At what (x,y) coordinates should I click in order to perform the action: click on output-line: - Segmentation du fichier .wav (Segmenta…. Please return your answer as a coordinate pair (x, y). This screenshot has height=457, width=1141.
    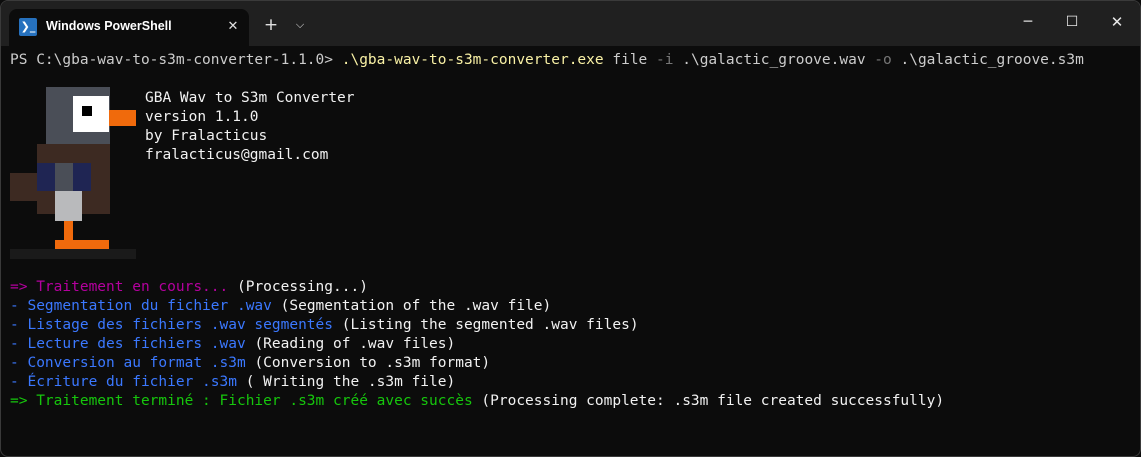
    Looking at the image, I should click on (280, 306).